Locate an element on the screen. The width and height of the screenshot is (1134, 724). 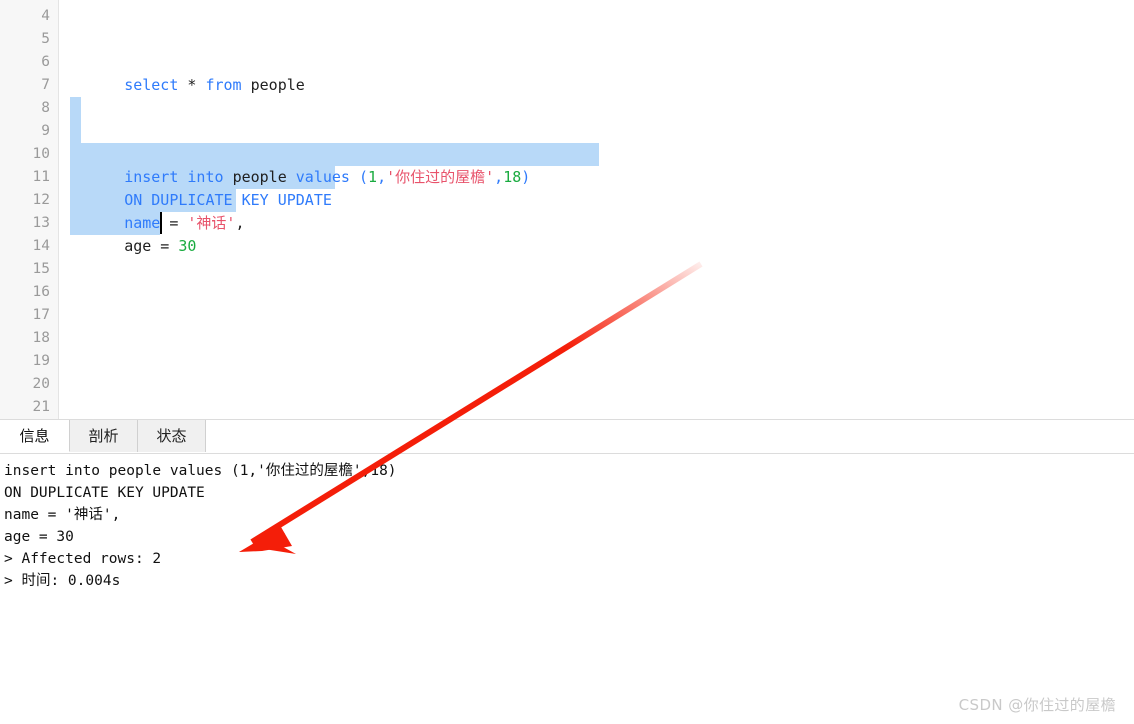
code-line-13: age = 30 is located at coordinates (133, 233).